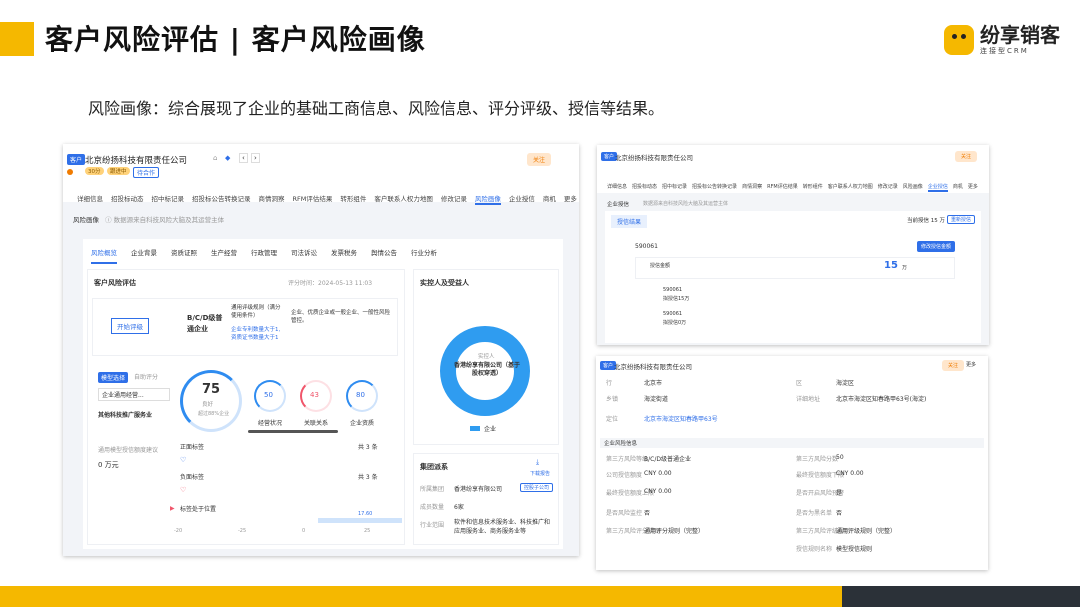 Image resolution: width=1080 pixels, height=607 pixels. Describe the element at coordinates (113, 377) in the screenshot. I see `model-select-tab: 模型选择` at that location.